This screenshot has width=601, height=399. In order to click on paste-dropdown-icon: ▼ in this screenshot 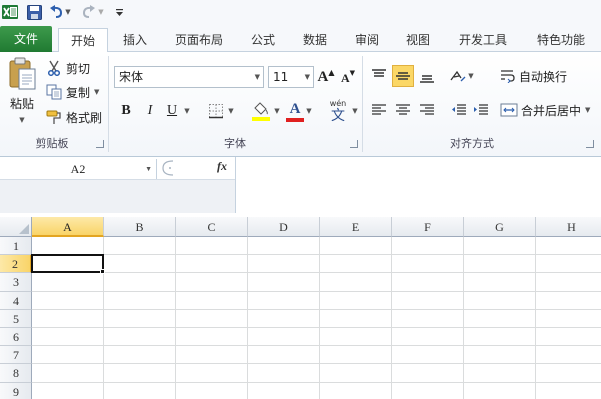, I will do `click(21, 120)`.